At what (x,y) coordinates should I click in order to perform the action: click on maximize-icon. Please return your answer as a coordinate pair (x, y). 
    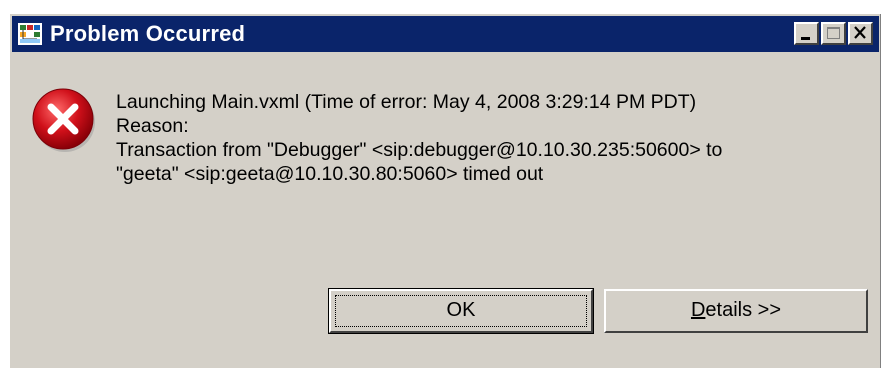
    Looking at the image, I should click on (833, 33).